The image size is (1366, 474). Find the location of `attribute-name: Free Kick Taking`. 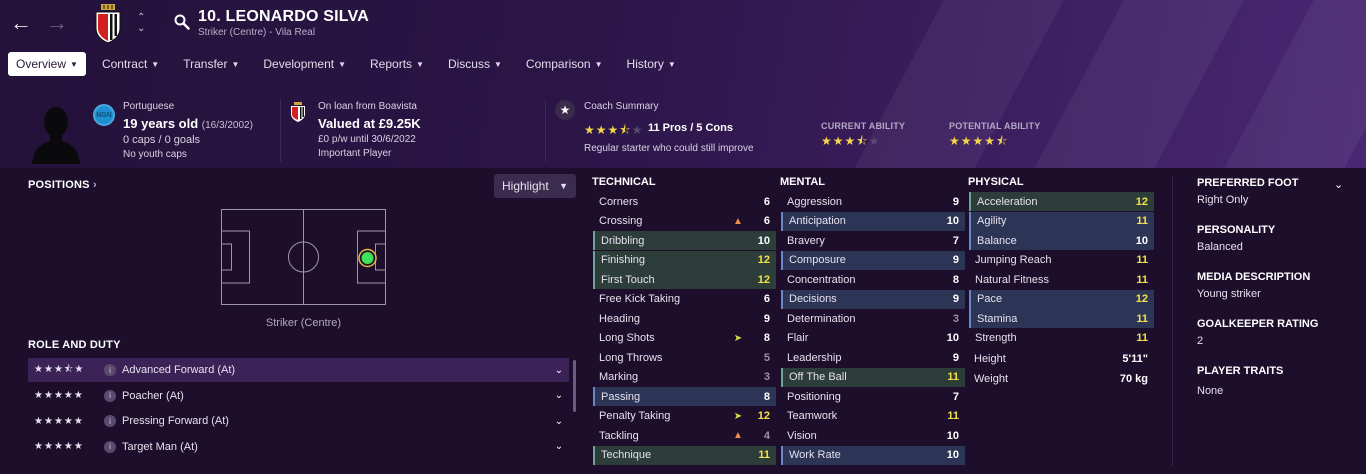

attribute-name: Free Kick Taking is located at coordinates (640, 299).